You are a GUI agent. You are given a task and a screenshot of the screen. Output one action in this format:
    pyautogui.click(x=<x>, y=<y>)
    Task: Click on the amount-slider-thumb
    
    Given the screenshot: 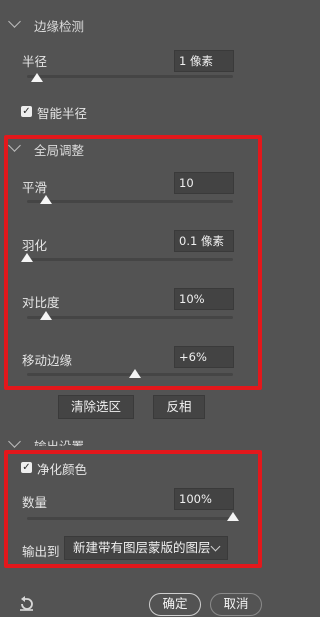 What is the action you would take?
    pyautogui.click(x=233, y=516)
    